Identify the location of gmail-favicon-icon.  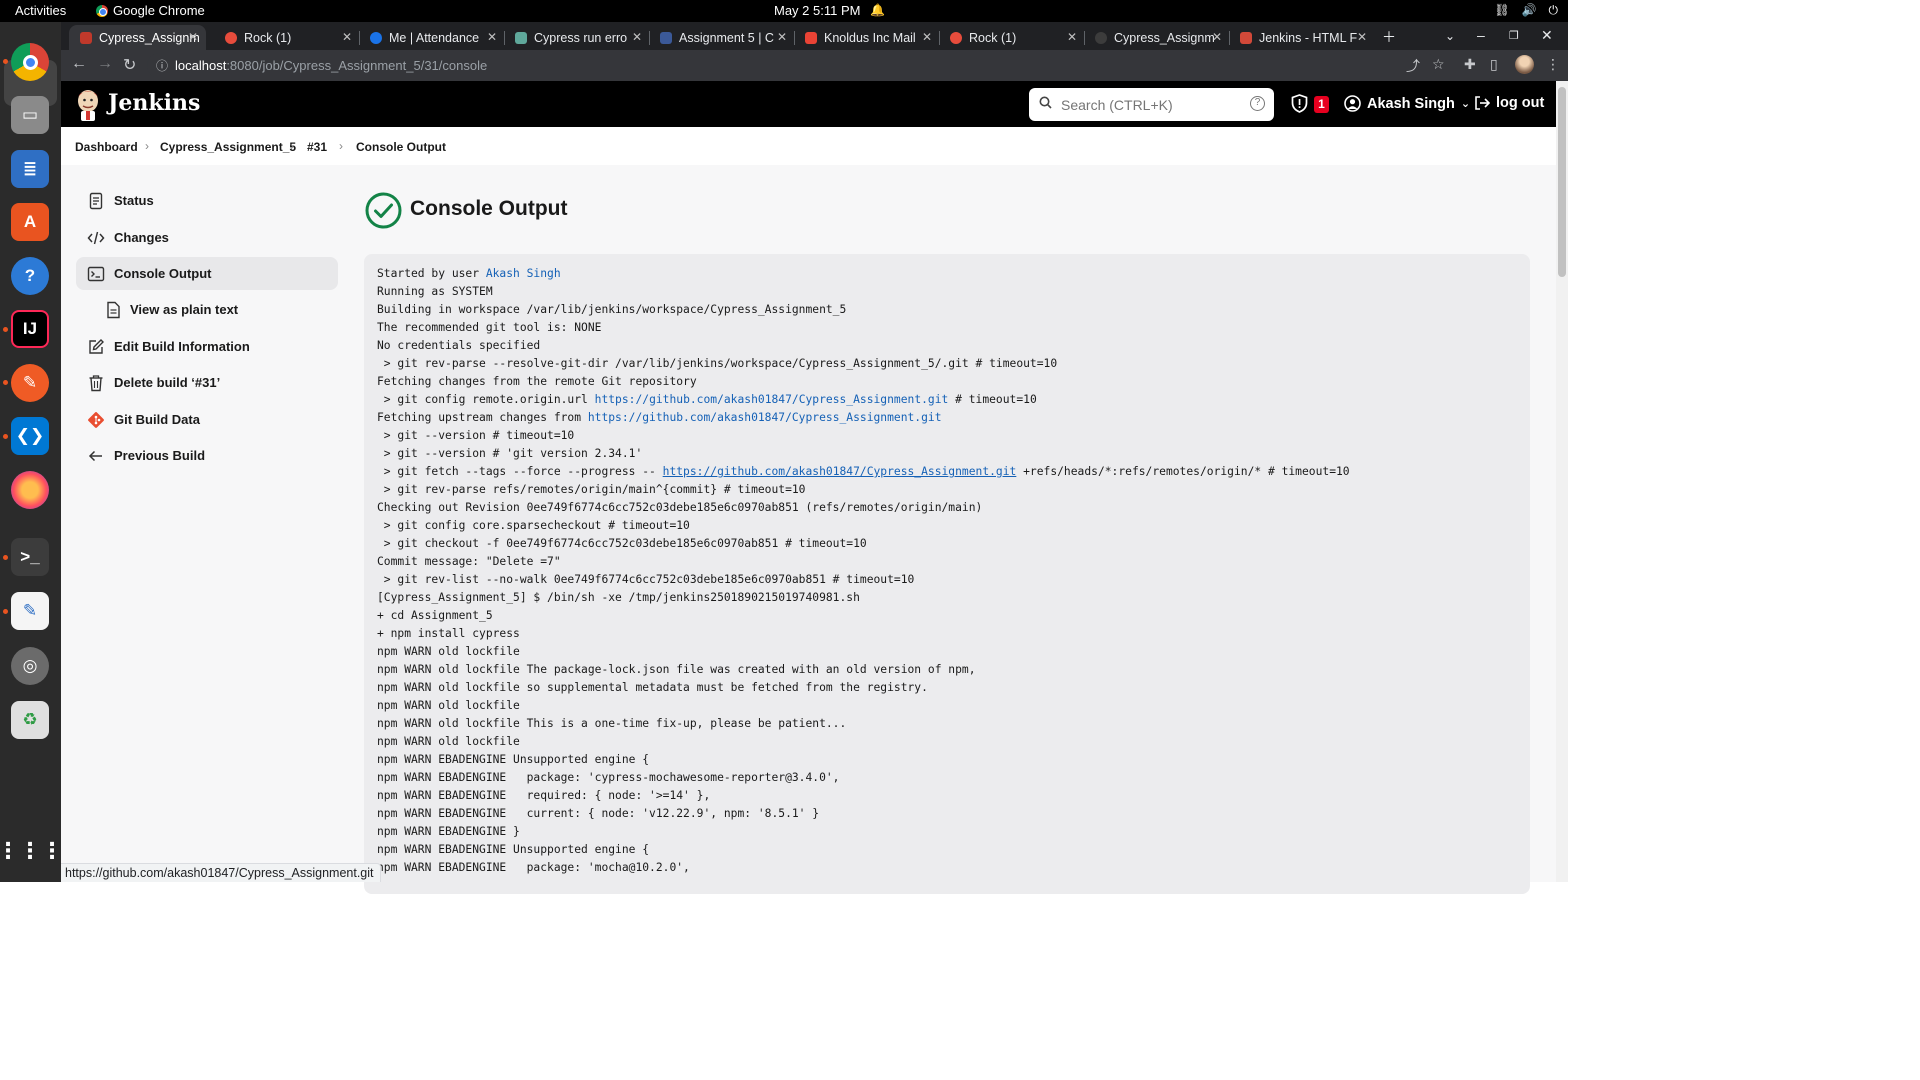
(811, 37).